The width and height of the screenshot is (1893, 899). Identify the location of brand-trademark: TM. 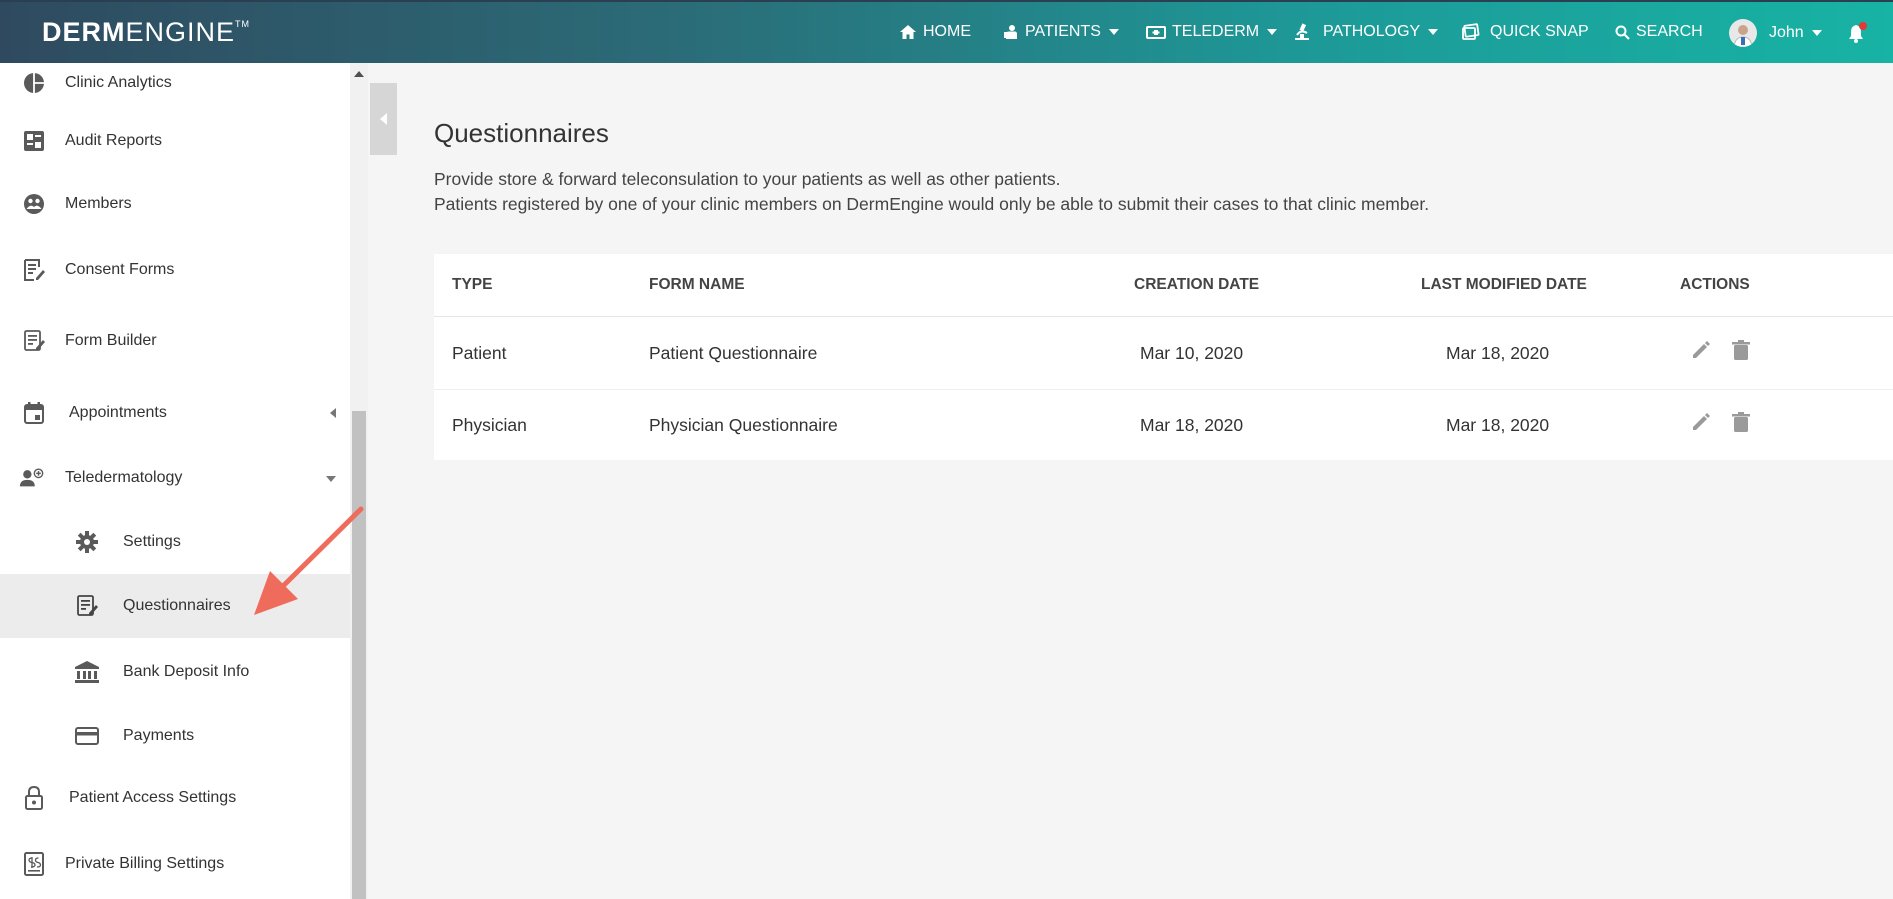
(243, 24).